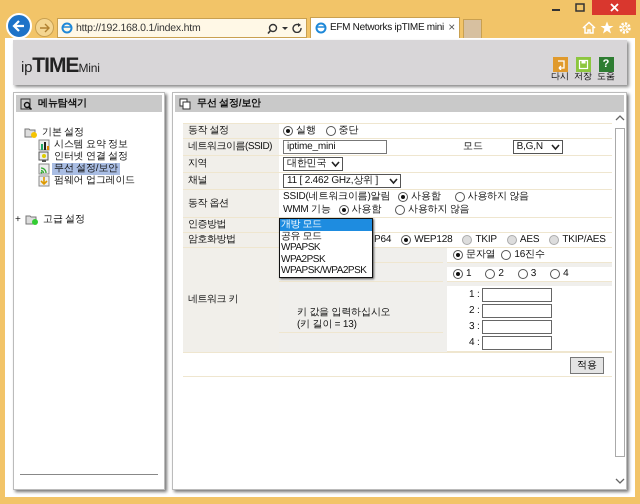  I want to click on key-number: 2 :, so click(474, 310).